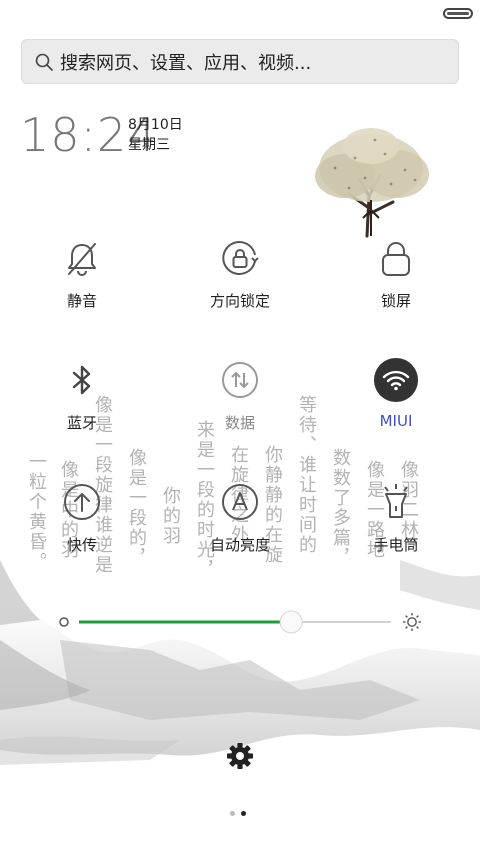 The height and width of the screenshot is (853, 480). Describe the element at coordinates (243, 813) in the screenshot. I see `page-dot-active` at that location.